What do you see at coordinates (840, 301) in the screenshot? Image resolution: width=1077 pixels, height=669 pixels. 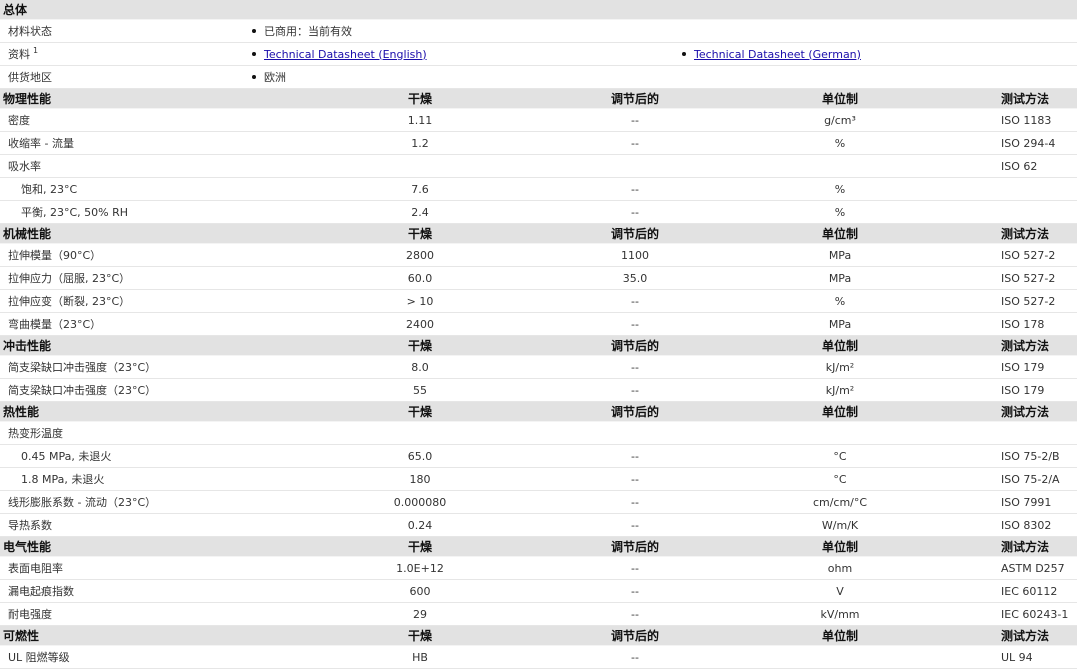 I see `unit-value: %` at bounding box center [840, 301].